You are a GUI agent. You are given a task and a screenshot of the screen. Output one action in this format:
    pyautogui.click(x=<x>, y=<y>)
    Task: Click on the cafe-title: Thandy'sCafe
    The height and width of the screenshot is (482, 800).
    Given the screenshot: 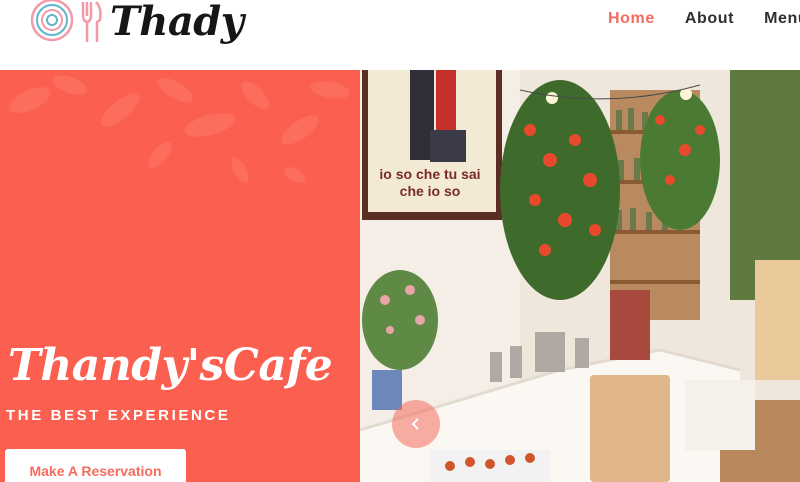 What is the action you would take?
    pyautogui.click(x=170, y=365)
    